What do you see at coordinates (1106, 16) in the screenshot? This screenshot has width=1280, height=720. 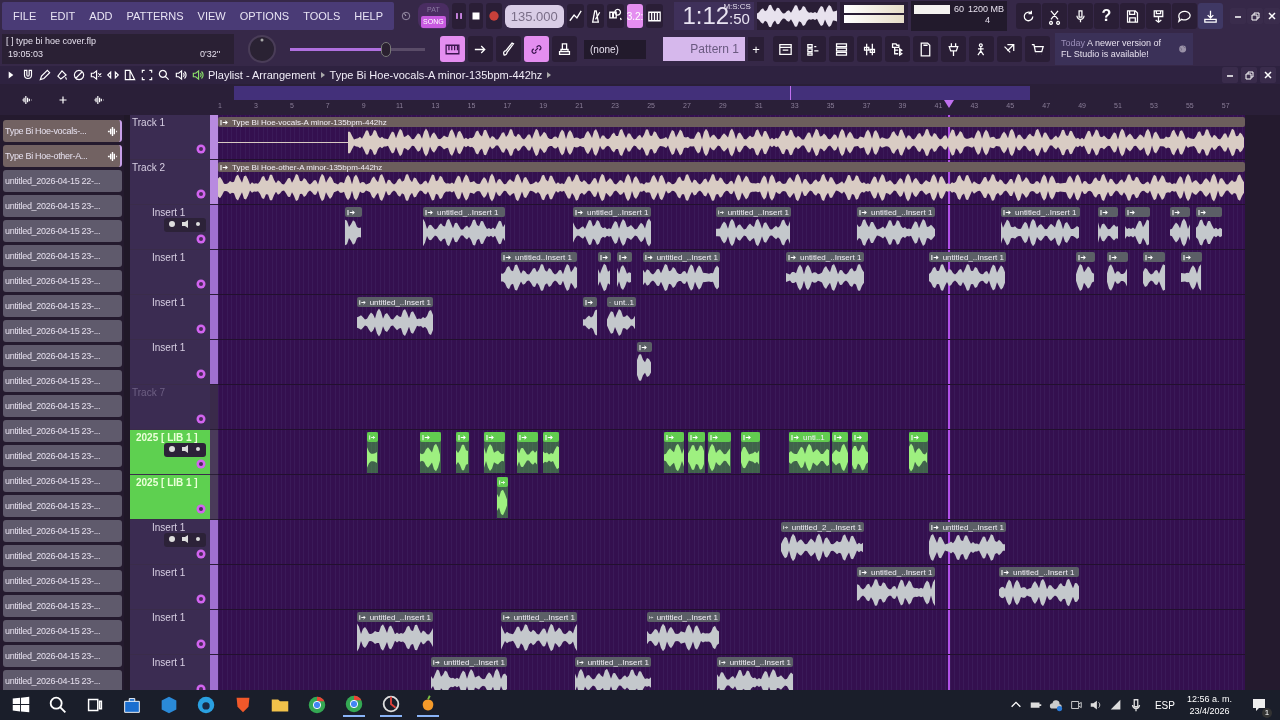 I see `help-button: ?` at bounding box center [1106, 16].